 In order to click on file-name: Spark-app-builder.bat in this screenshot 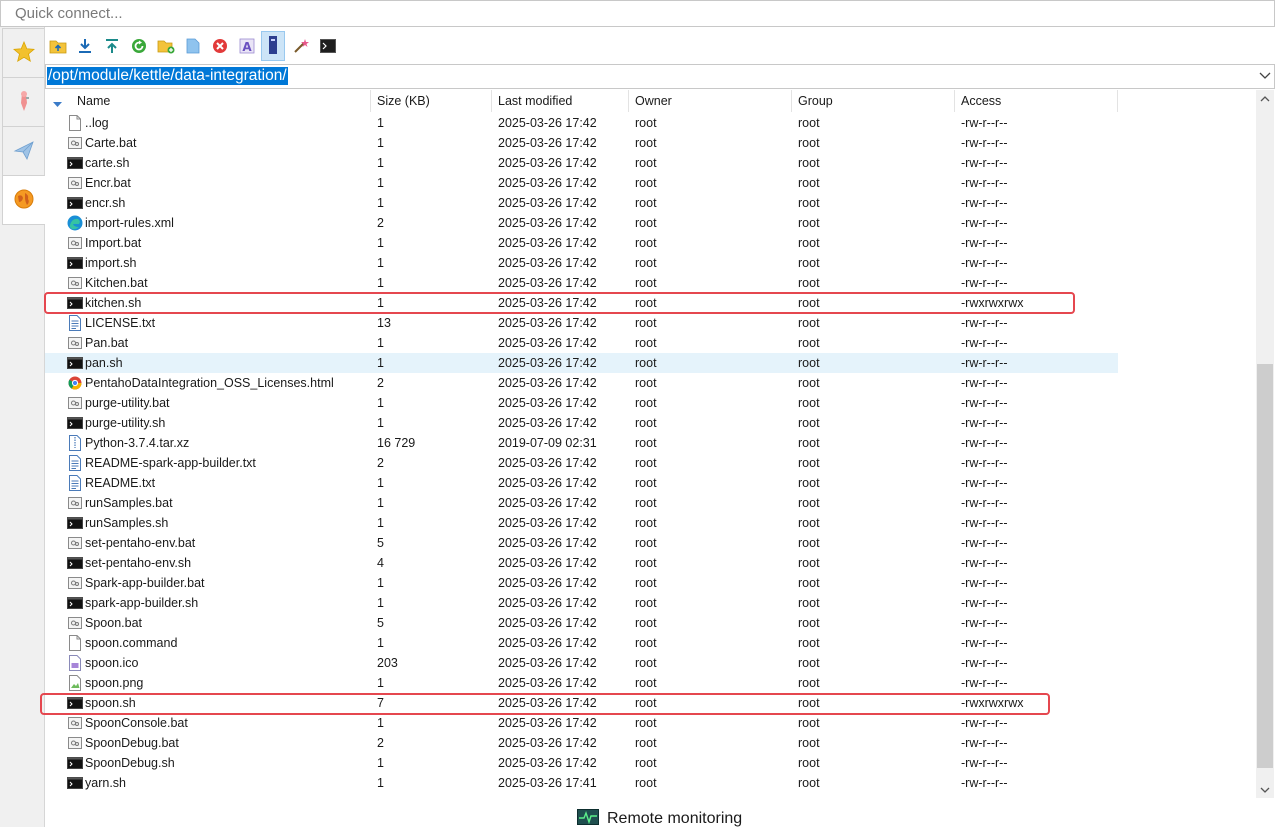, I will do `click(145, 583)`.